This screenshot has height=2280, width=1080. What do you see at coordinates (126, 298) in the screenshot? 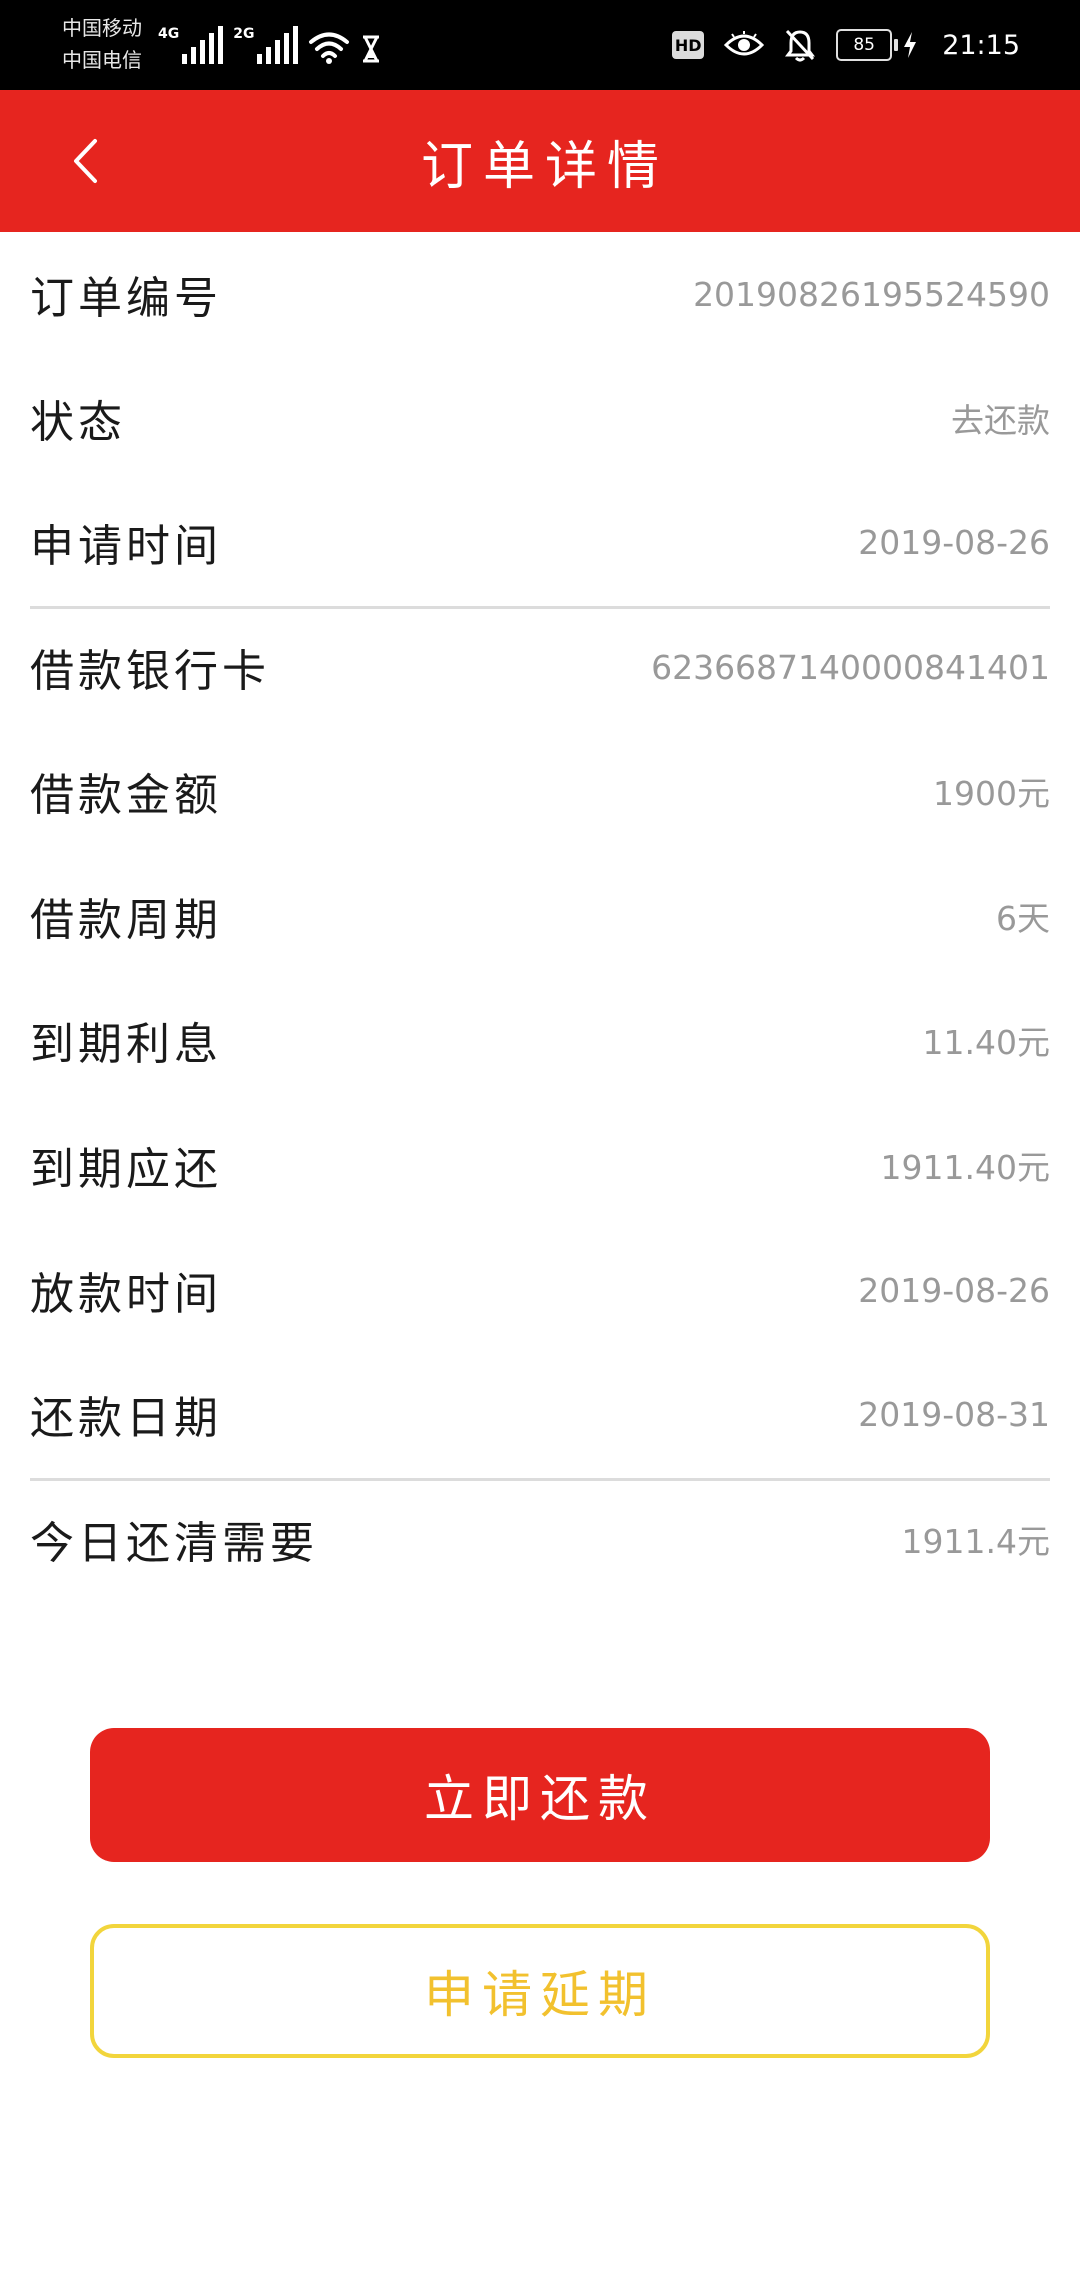
I see `row-label: 订单编号` at bounding box center [126, 298].